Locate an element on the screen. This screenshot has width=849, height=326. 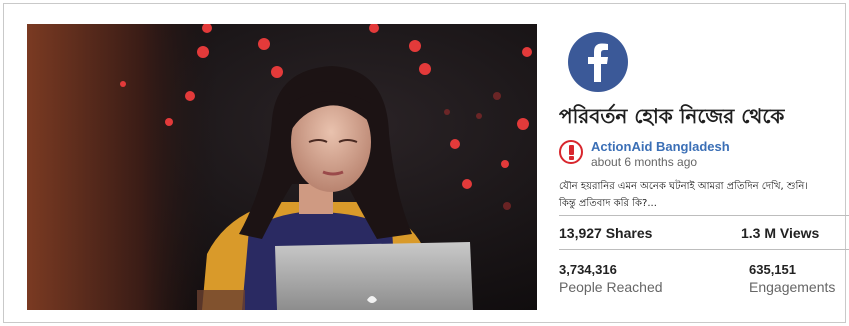
people-reached-value: 3,734,316 is located at coordinates (588, 269).